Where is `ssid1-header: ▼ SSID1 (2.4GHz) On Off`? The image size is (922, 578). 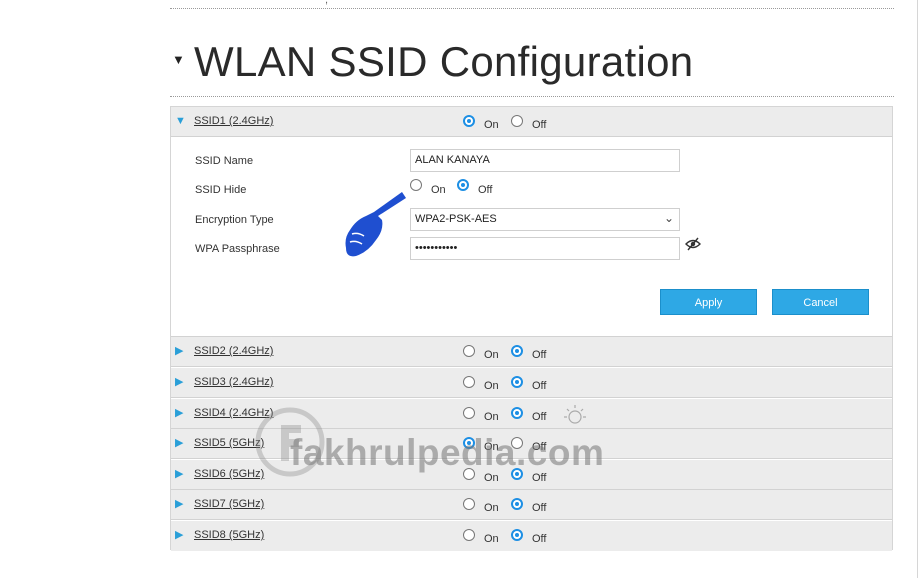 ssid1-header: ▼ SSID1 (2.4GHz) On Off is located at coordinates (531, 122).